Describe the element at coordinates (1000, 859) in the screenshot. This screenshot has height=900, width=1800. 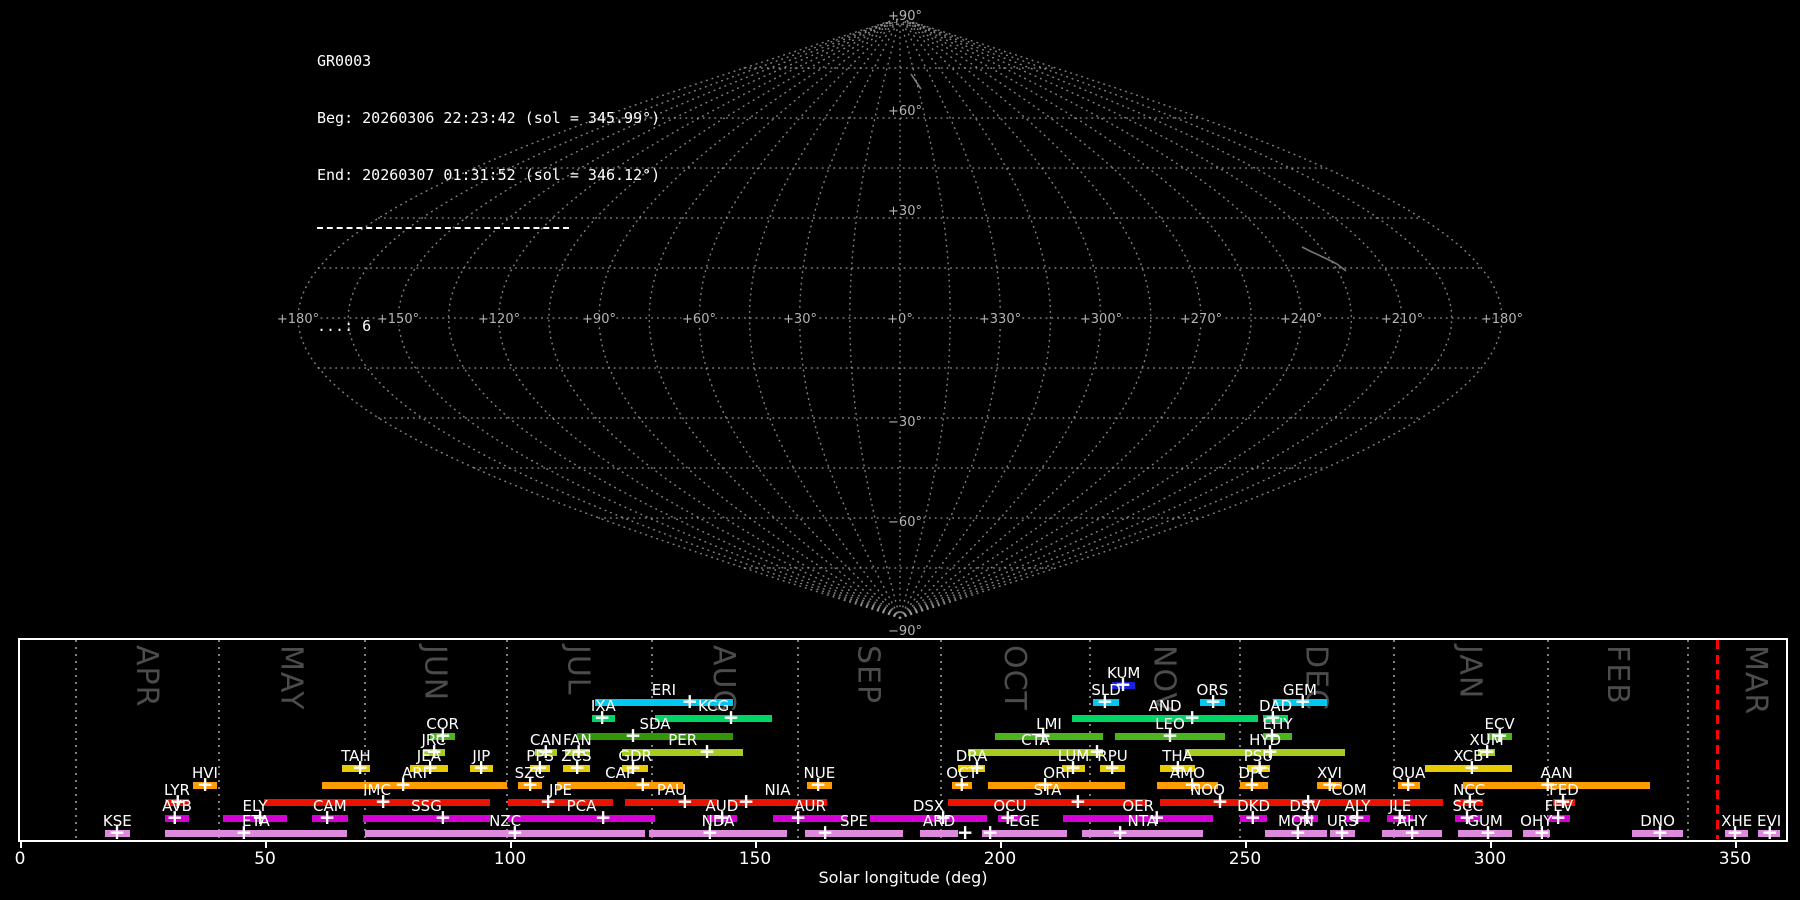
I see `axis-tick-label: 200` at that location.